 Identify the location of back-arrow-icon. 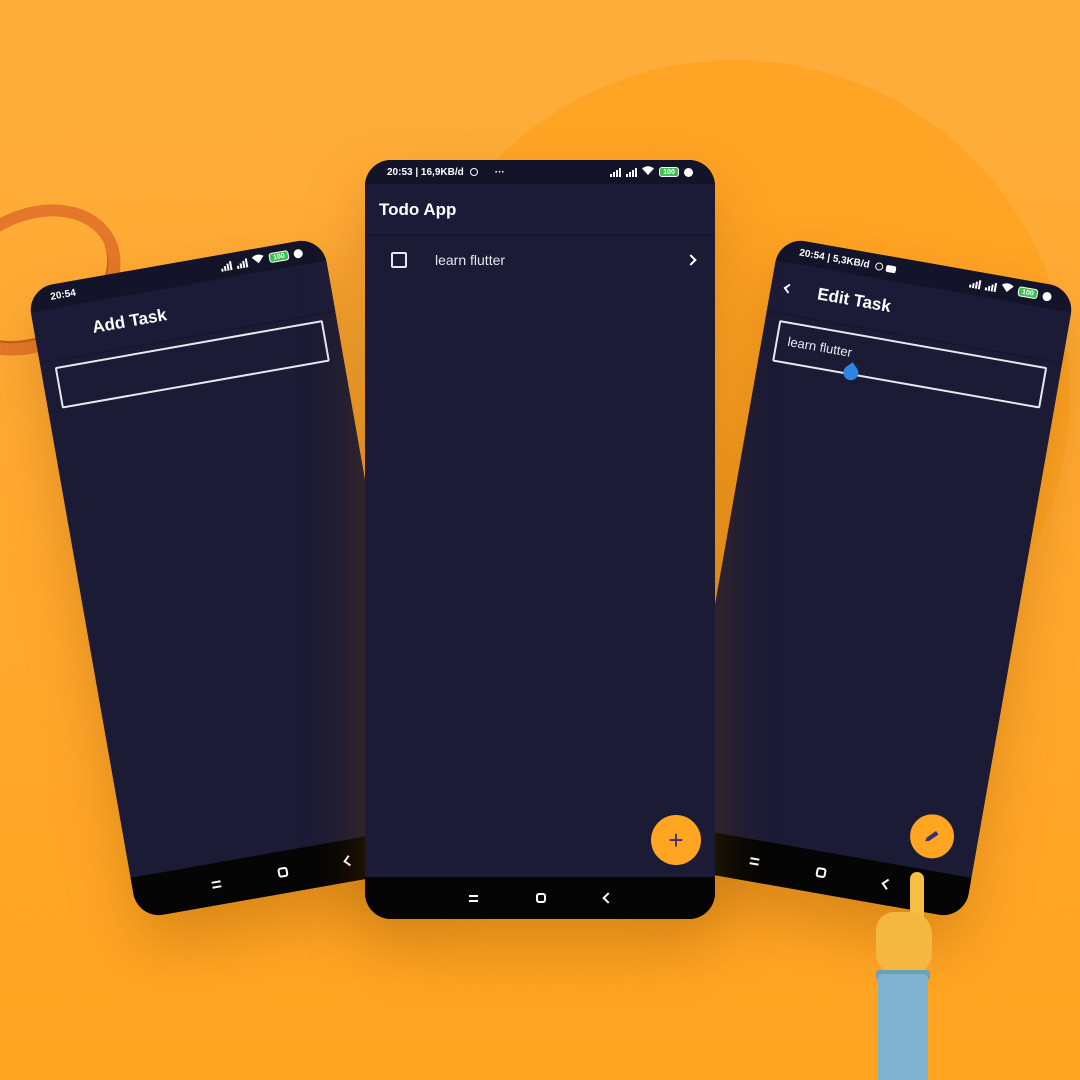
(788, 288).